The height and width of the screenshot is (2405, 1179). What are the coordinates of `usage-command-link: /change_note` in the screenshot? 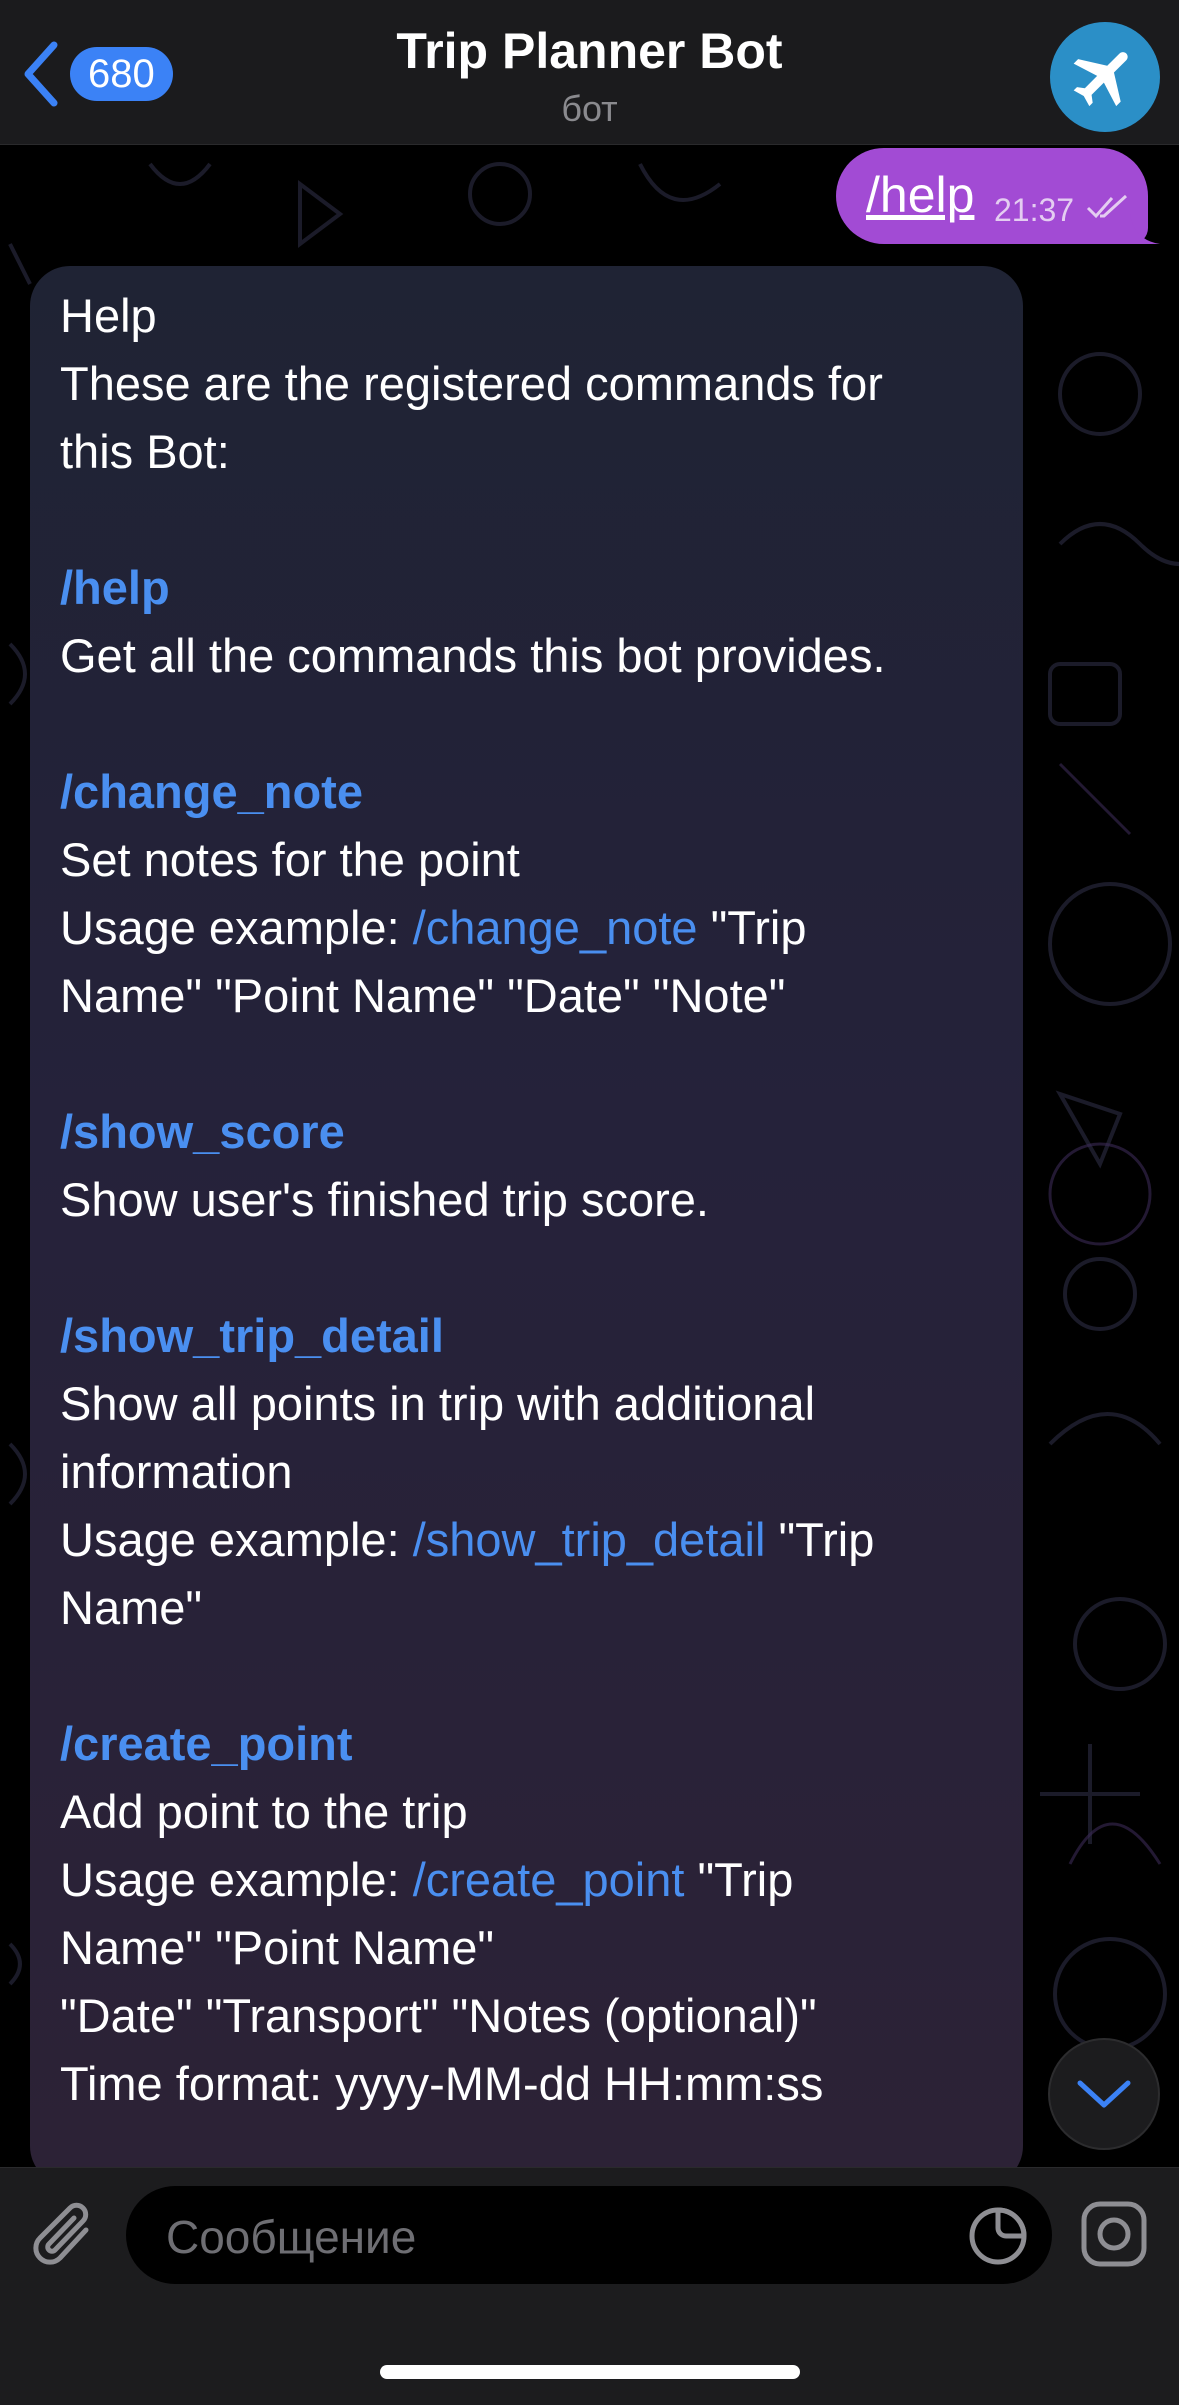 It's located at (555, 927).